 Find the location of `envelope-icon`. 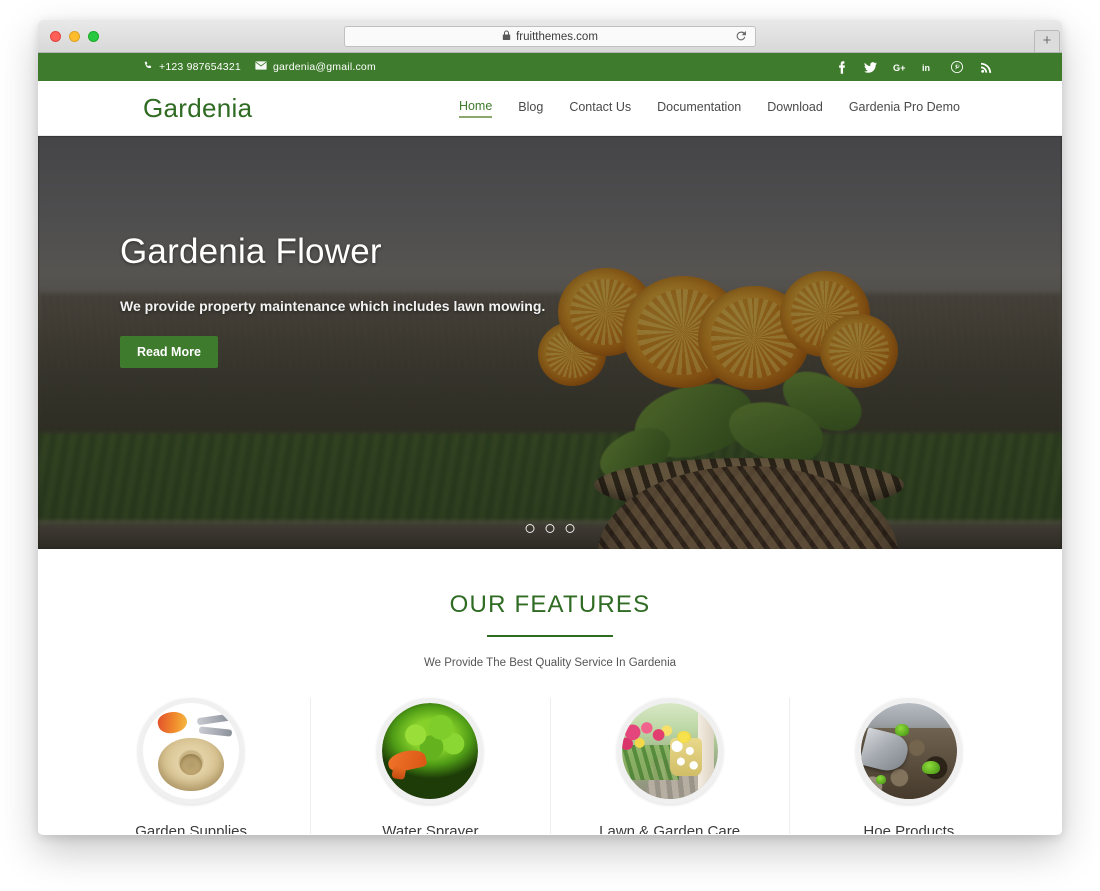

envelope-icon is located at coordinates (261, 67).